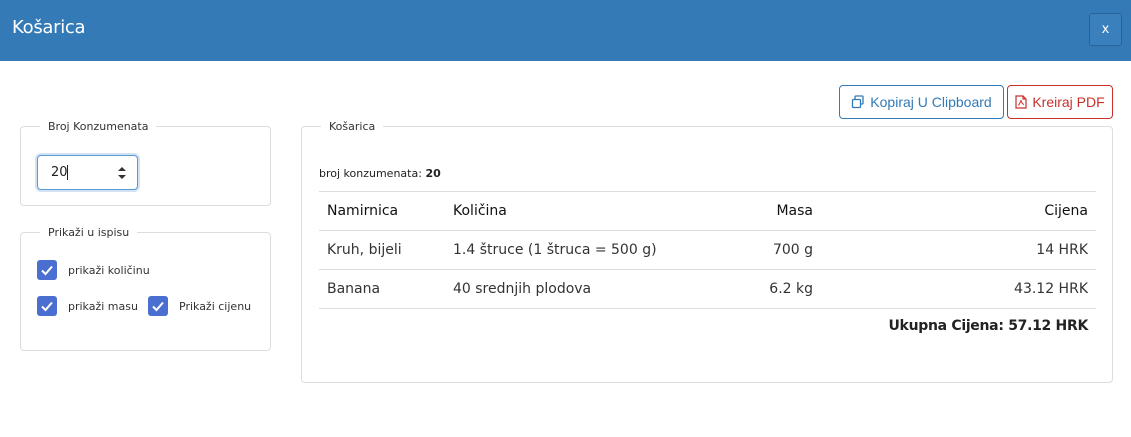  Describe the element at coordinates (958, 289) in the screenshot. I see `cell-price: 43.12 HRK` at that location.